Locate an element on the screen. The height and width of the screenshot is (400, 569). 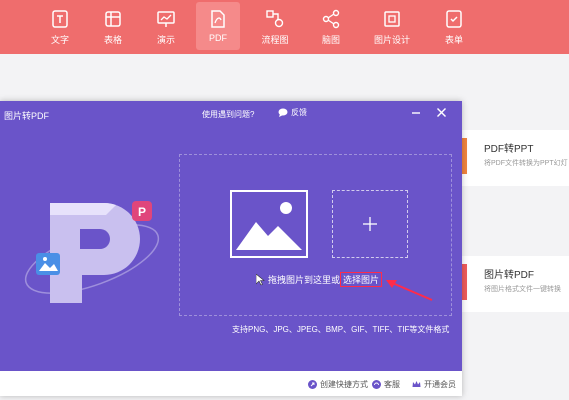
nav-item-flowchart: 流程图 is located at coordinates (275, 27).